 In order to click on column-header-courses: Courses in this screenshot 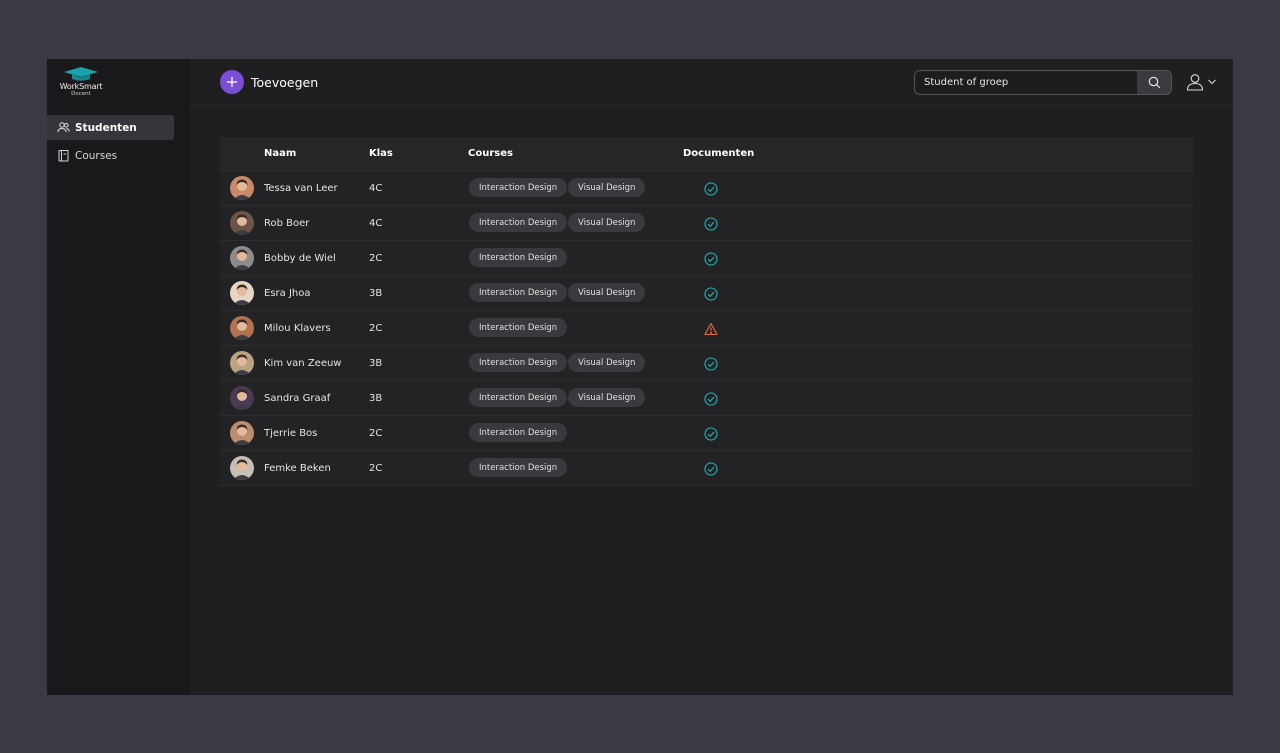, I will do `click(490, 153)`.